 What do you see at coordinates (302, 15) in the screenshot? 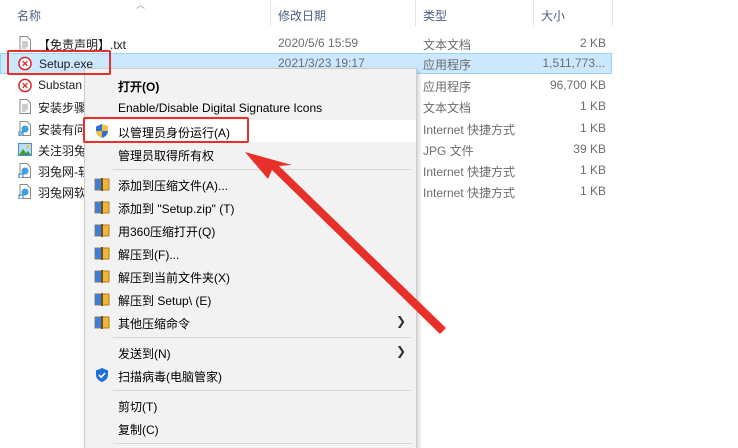
I see `column-date-header: 修改日期` at bounding box center [302, 15].